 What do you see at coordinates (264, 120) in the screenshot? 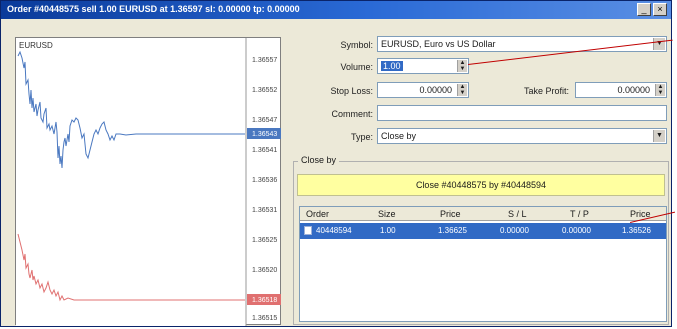
I see `price-tick: 1.36547` at bounding box center [264, 120].